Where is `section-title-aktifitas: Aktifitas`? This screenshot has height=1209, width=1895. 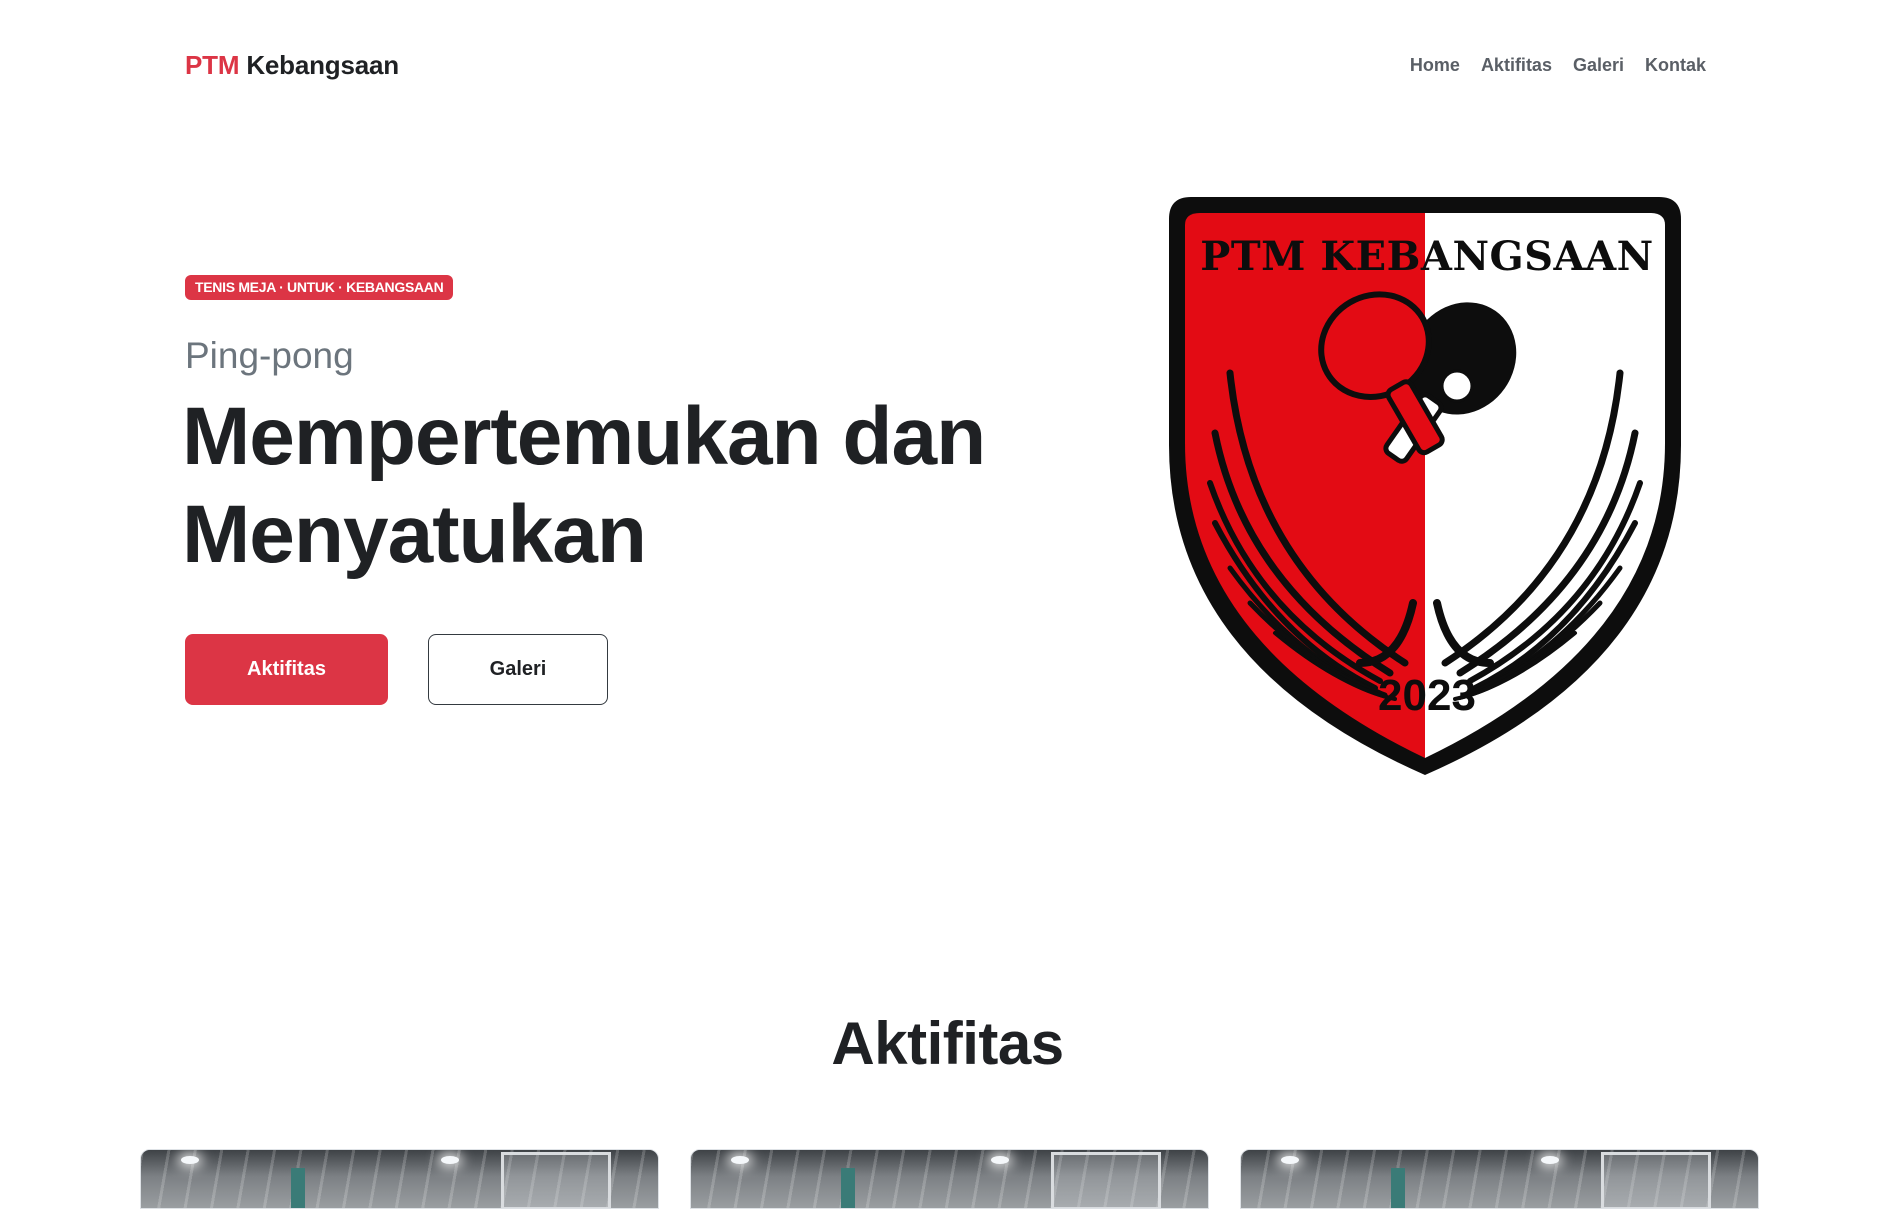
section-title-aktifitas: Aktifitas is located at coordinates (947, 1043).